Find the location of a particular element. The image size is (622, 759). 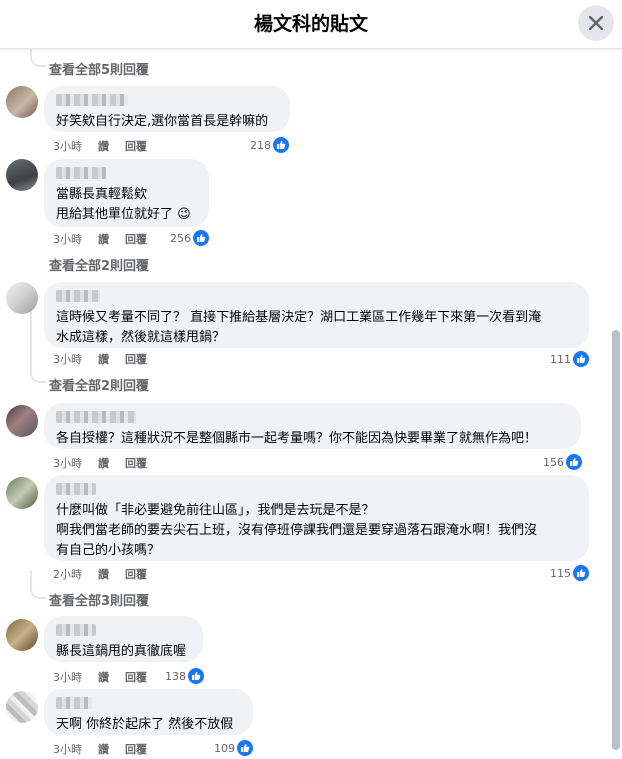

view-replies-link: 查看全部5則回覆 is located at coordinates (99, 68).